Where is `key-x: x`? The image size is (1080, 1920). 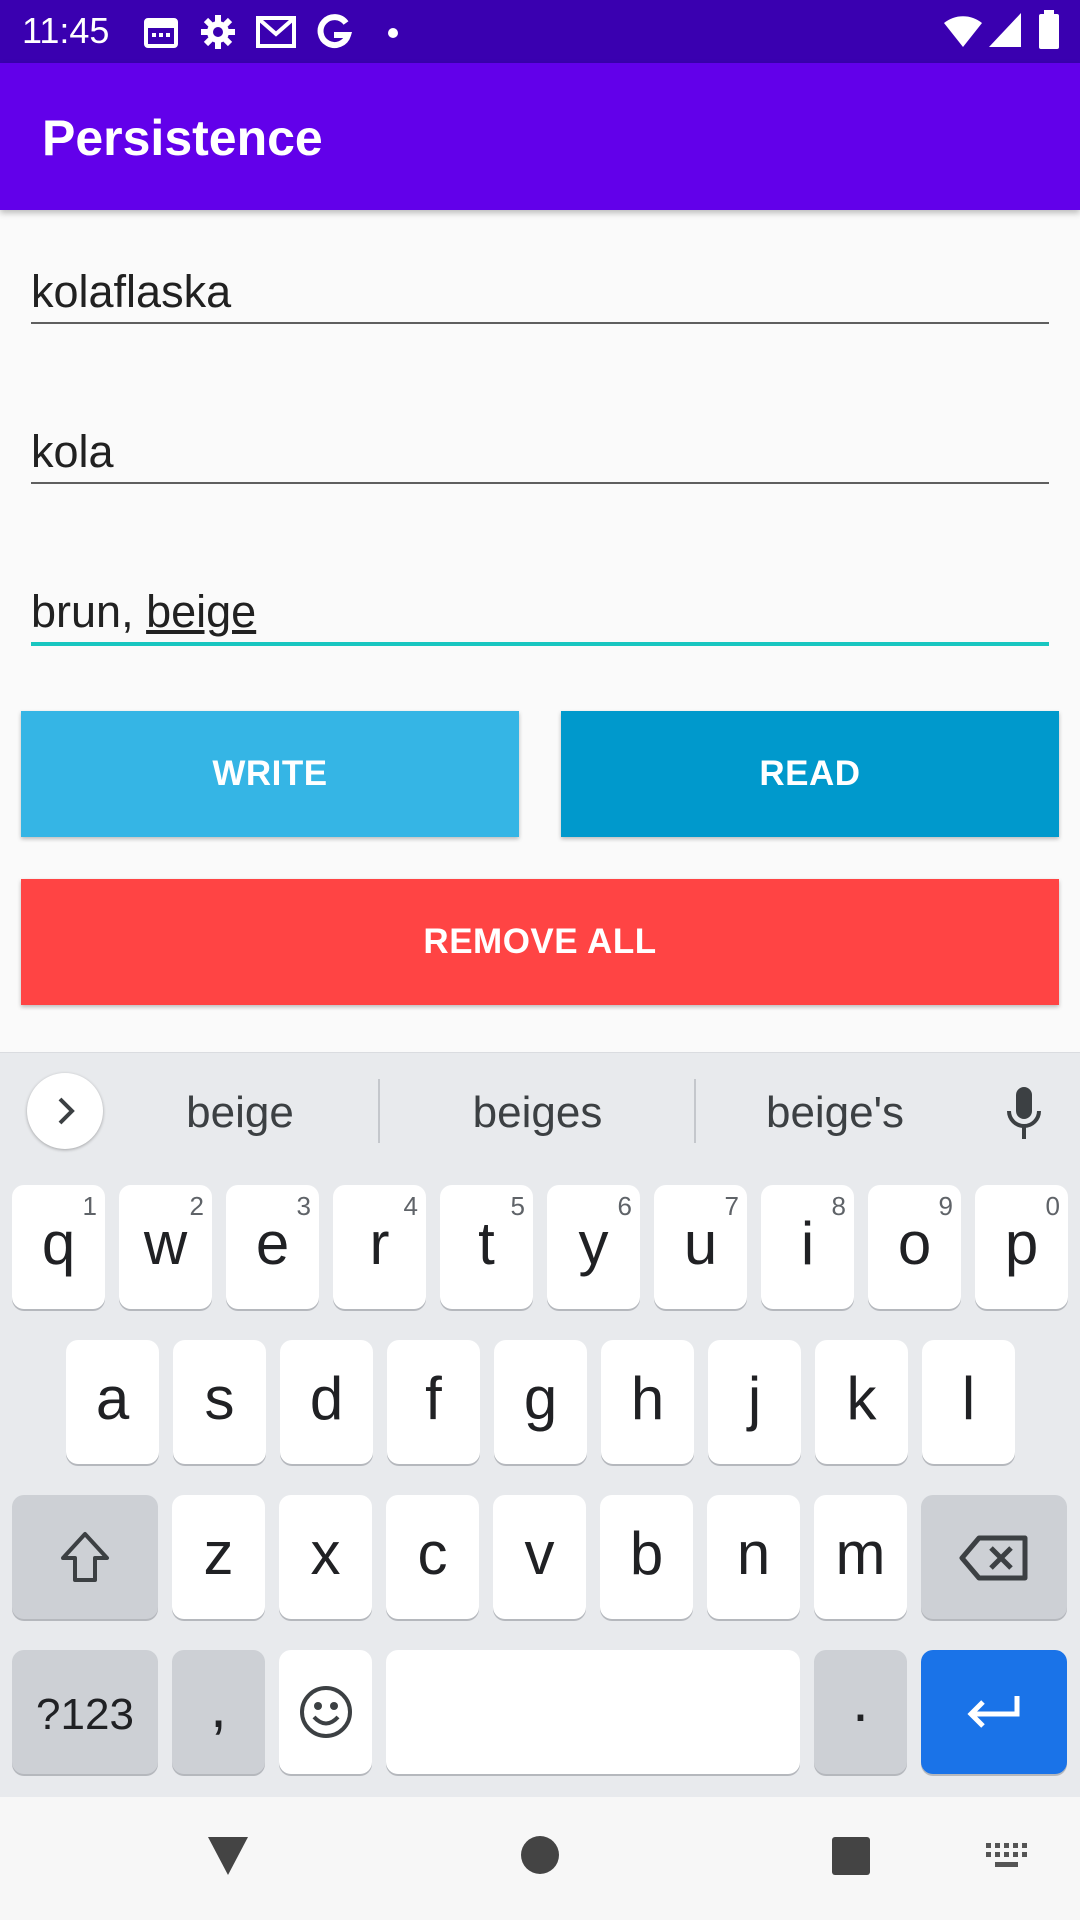
key-x: x is located at coordinates (325, 1557).